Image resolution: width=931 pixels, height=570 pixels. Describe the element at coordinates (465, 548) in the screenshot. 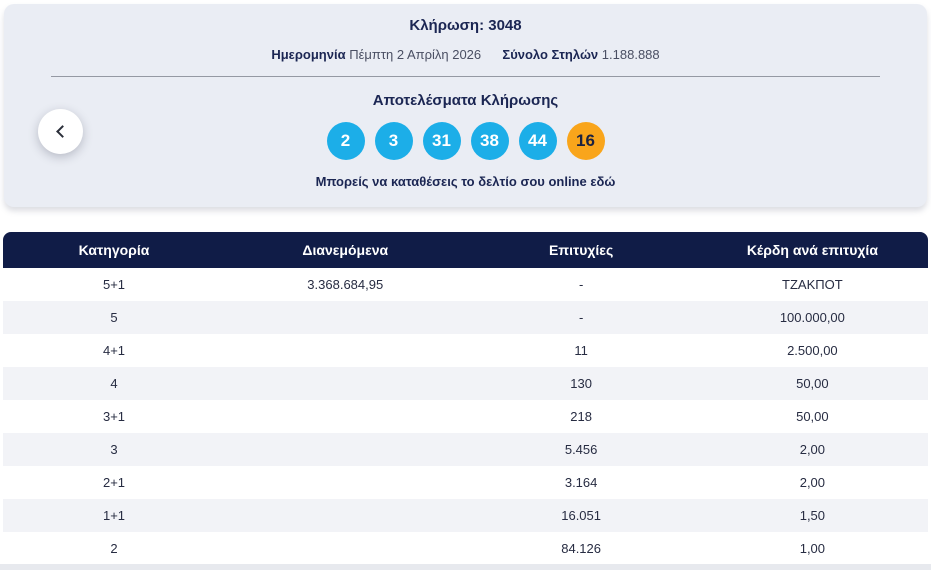

I see `table-row: 2 84.126 1,00` at that location.